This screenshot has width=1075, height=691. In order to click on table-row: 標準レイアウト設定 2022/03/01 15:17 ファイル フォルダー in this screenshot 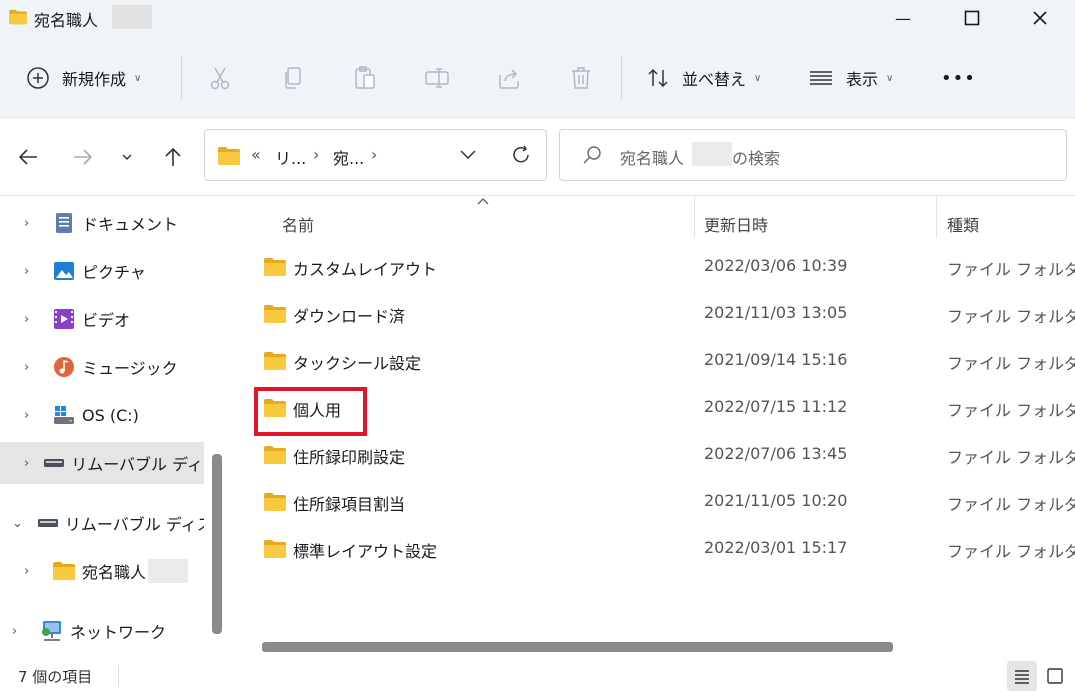, I will do `click(655, 549)`.